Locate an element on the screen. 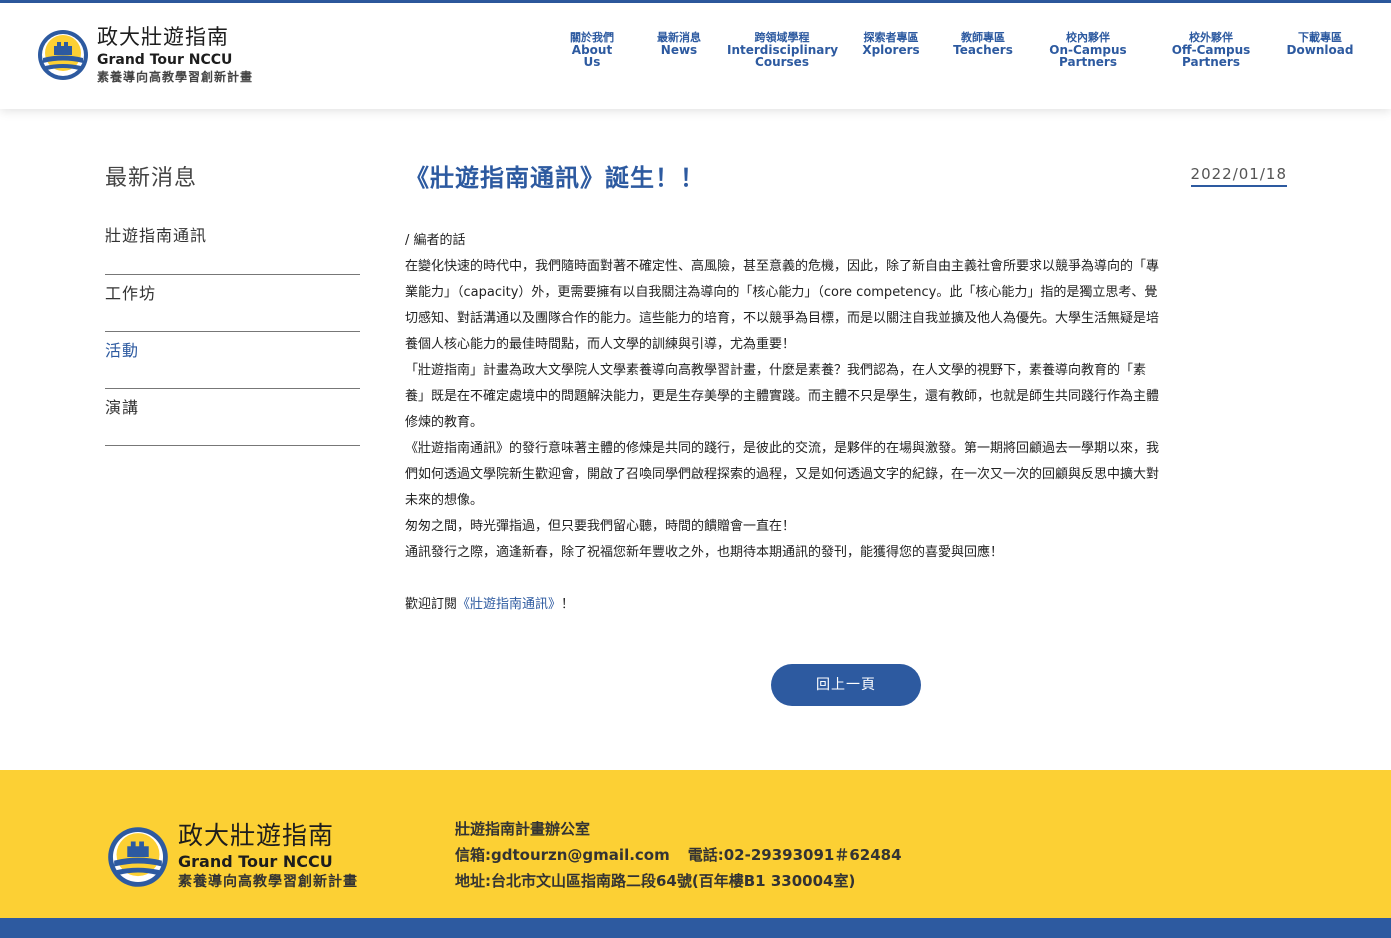 Image resolution: width=1391 pixels, height=938 pixels. ship-logo-icon is located at coordinates (138, 857).